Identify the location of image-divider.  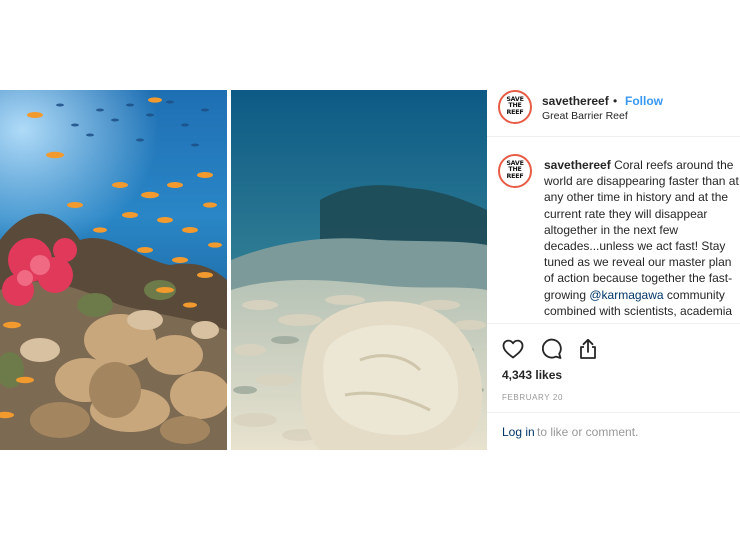
(229, 270).